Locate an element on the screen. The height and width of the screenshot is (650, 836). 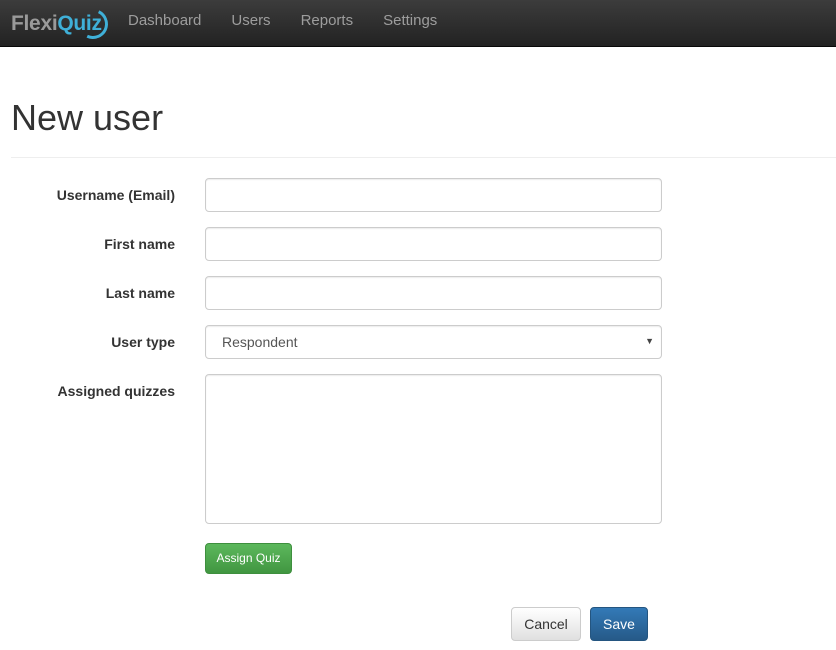
user-type-selected-value: Respondent is located at coordinates (260, 342).